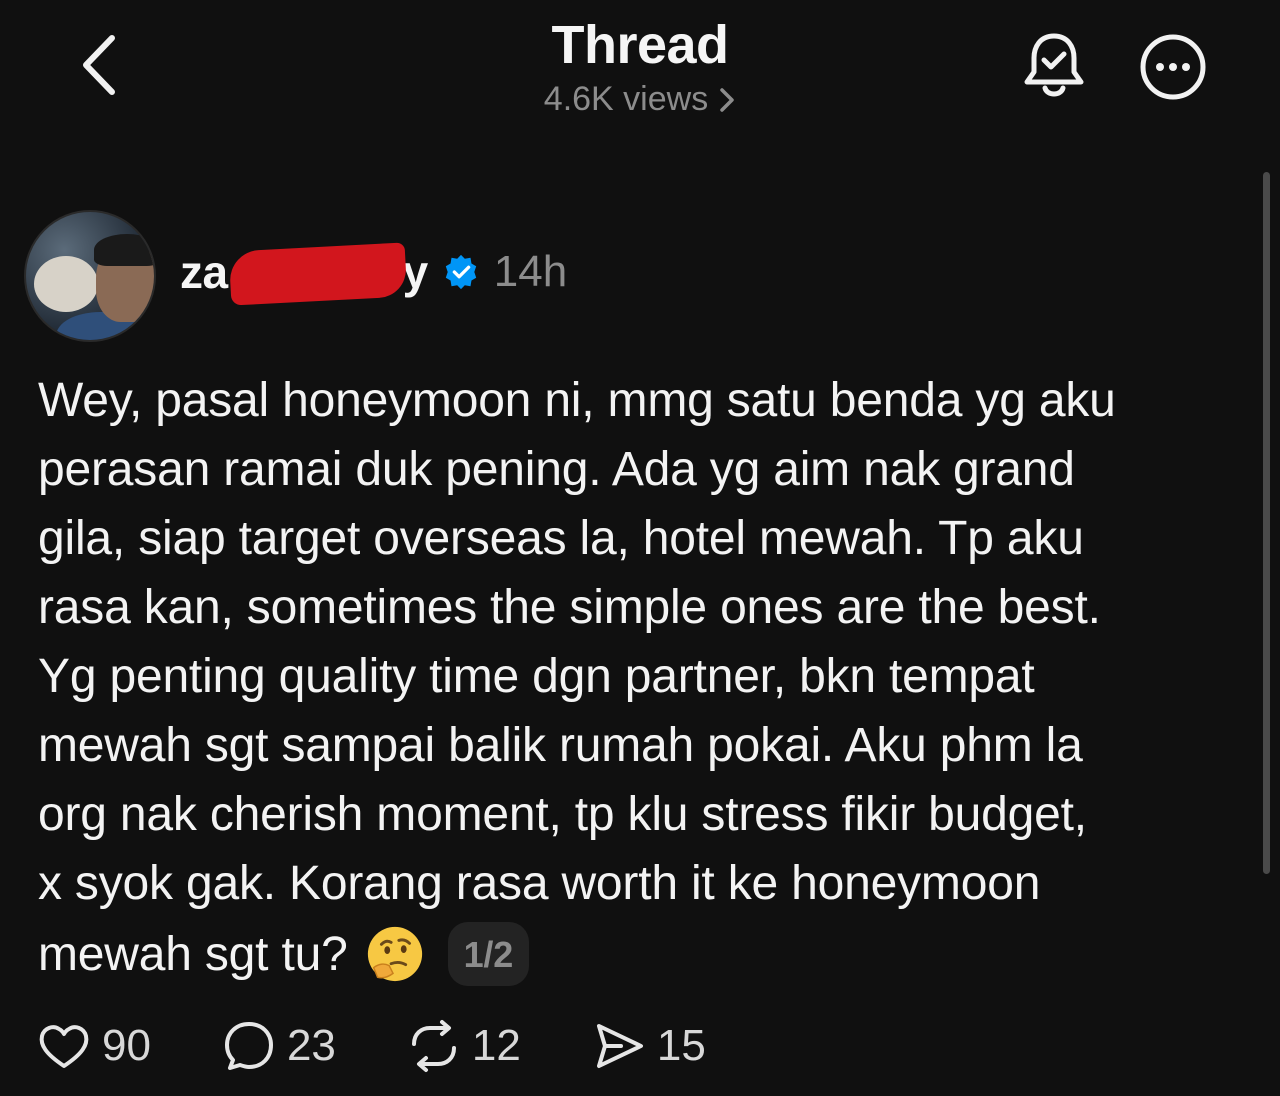  I want to click on username-prefix: za, so click(204, 272).